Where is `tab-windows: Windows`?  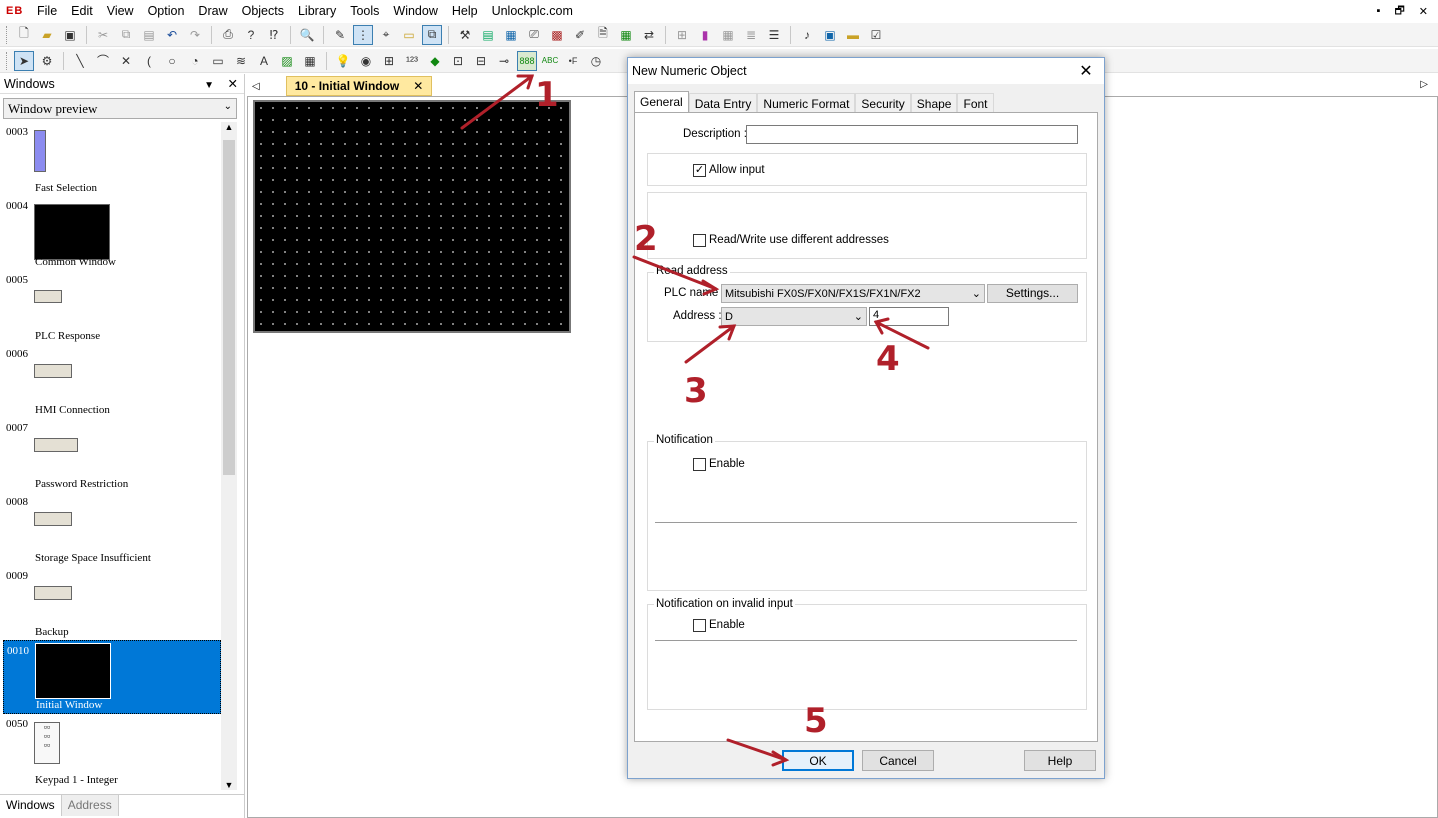
tab-windows: Windows is located at coordinates (31, 805).